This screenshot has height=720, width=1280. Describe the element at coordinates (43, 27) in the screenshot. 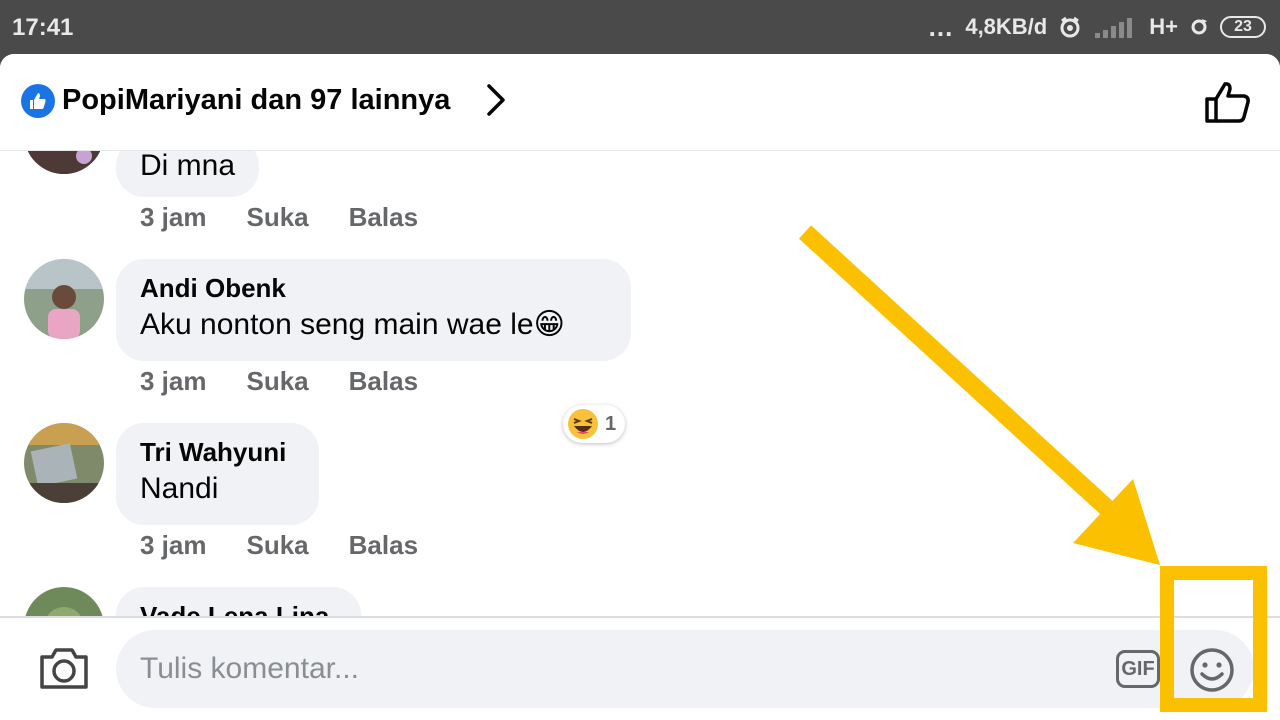

I see `status-time: 17:41` at that location.